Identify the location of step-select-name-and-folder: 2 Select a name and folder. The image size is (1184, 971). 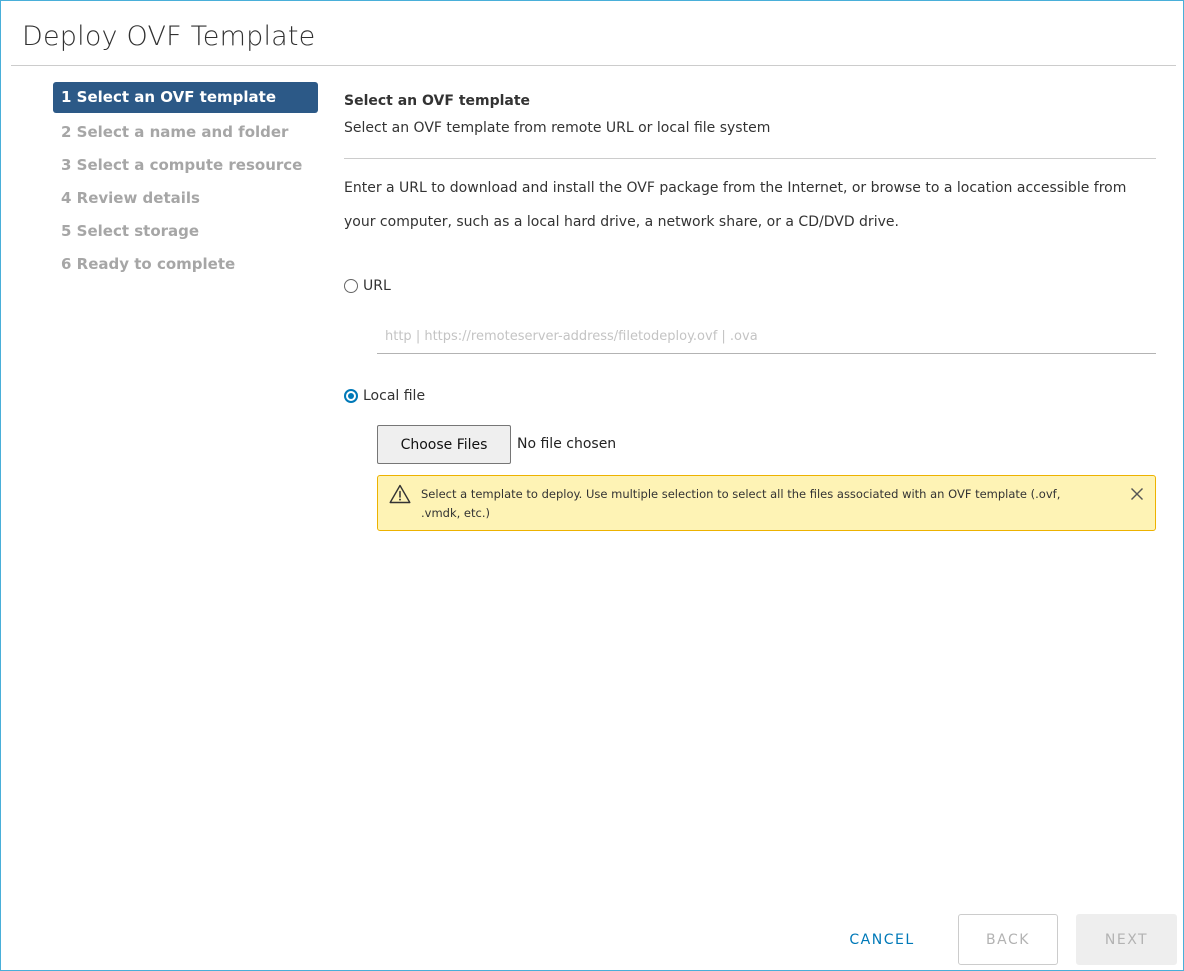
(187, 132).